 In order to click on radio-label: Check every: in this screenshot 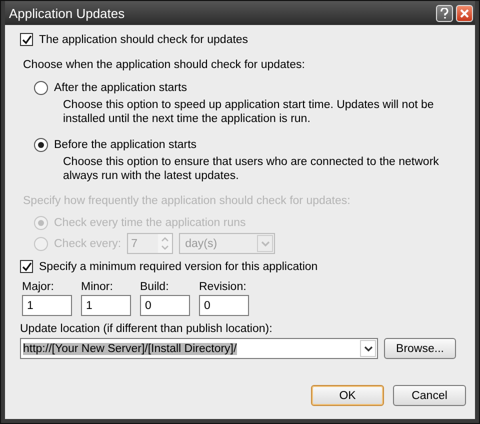, I will do `click(88, 244)`.